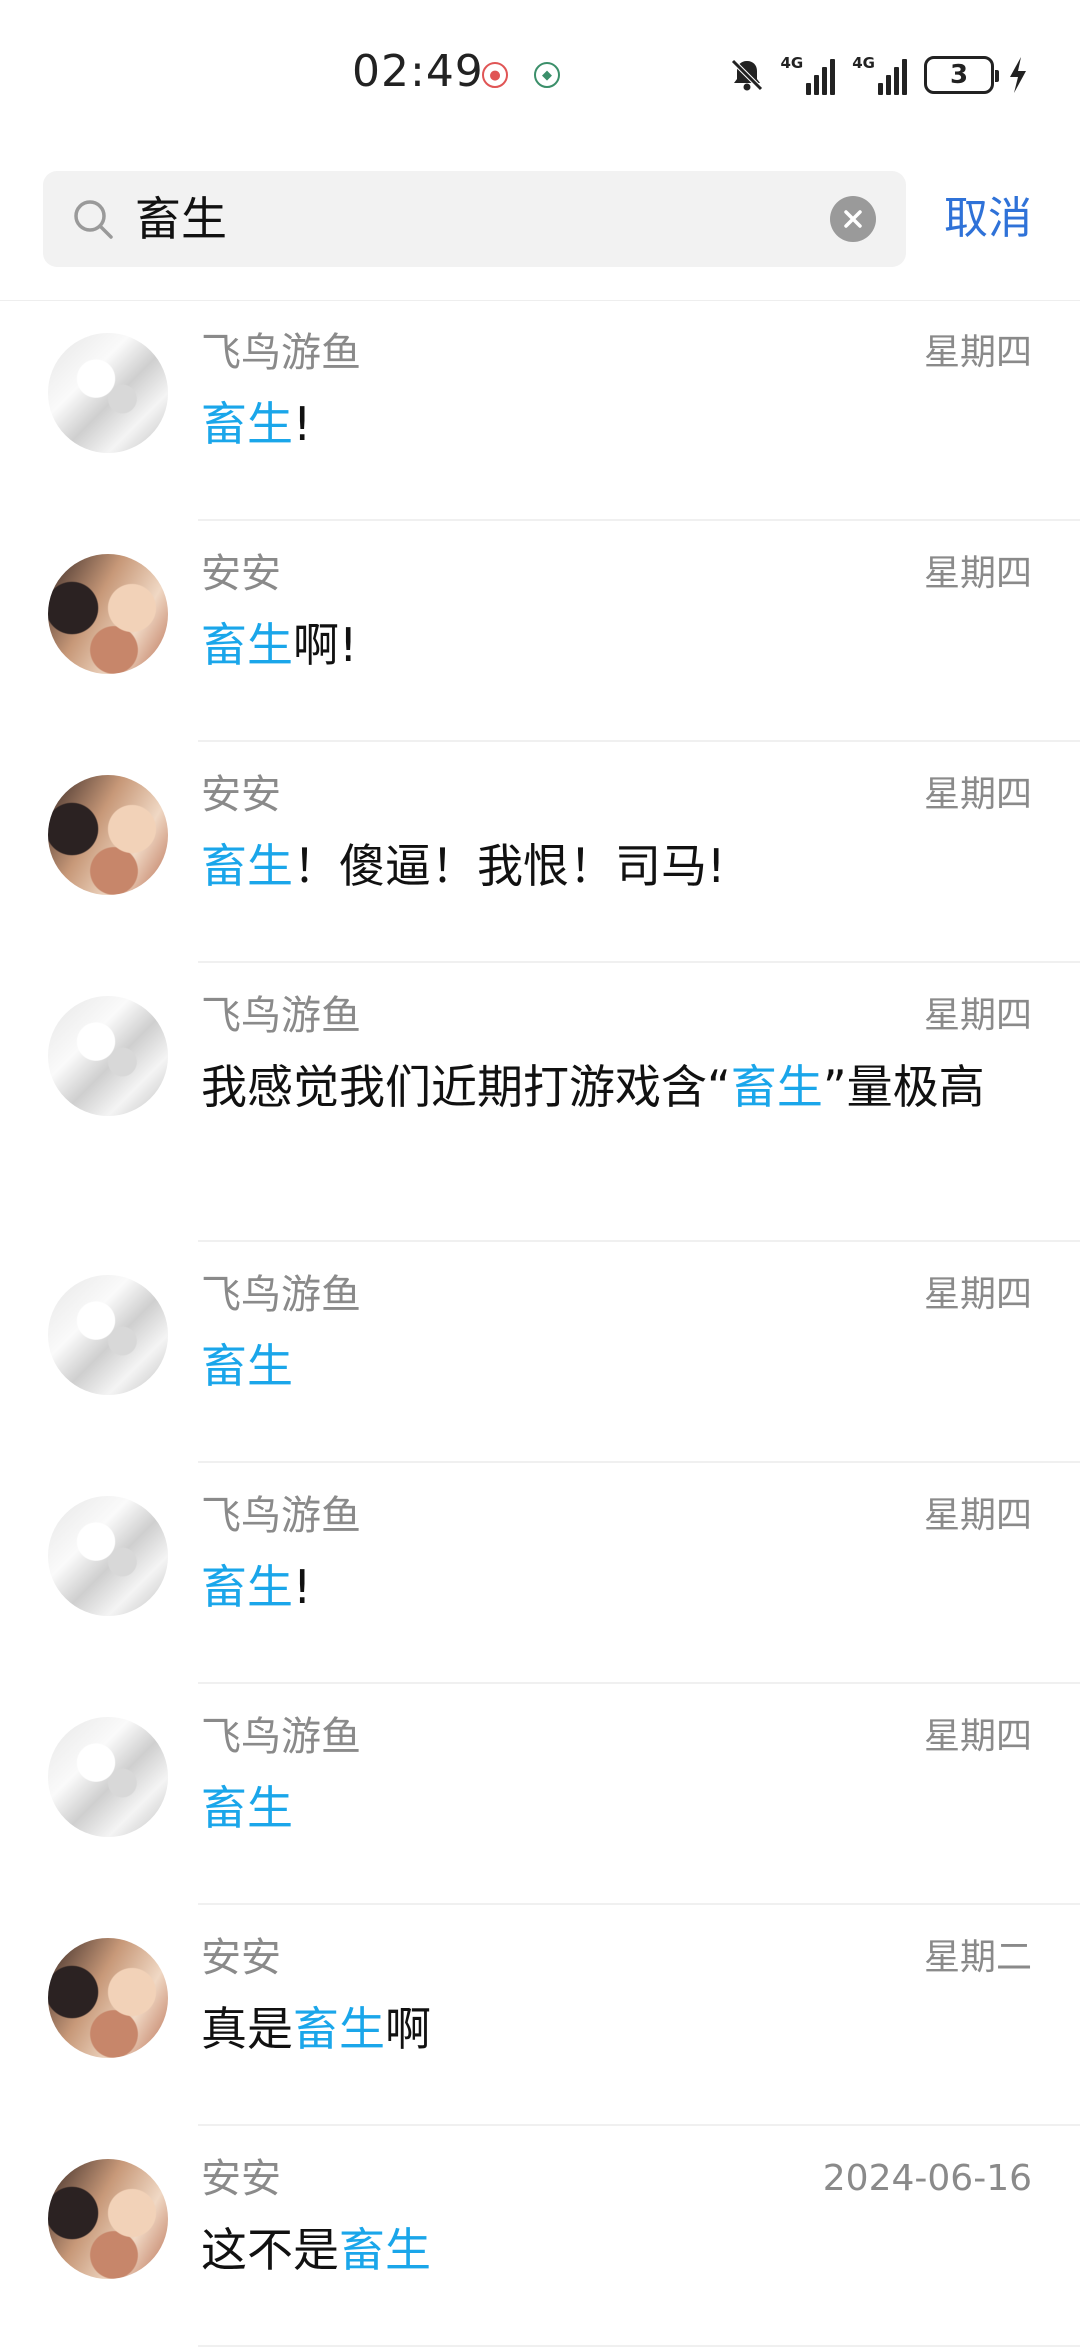 The height and width of the screenshot is (2347, 1080). I want to click on message-date: 星期二, so click(977, 1957).